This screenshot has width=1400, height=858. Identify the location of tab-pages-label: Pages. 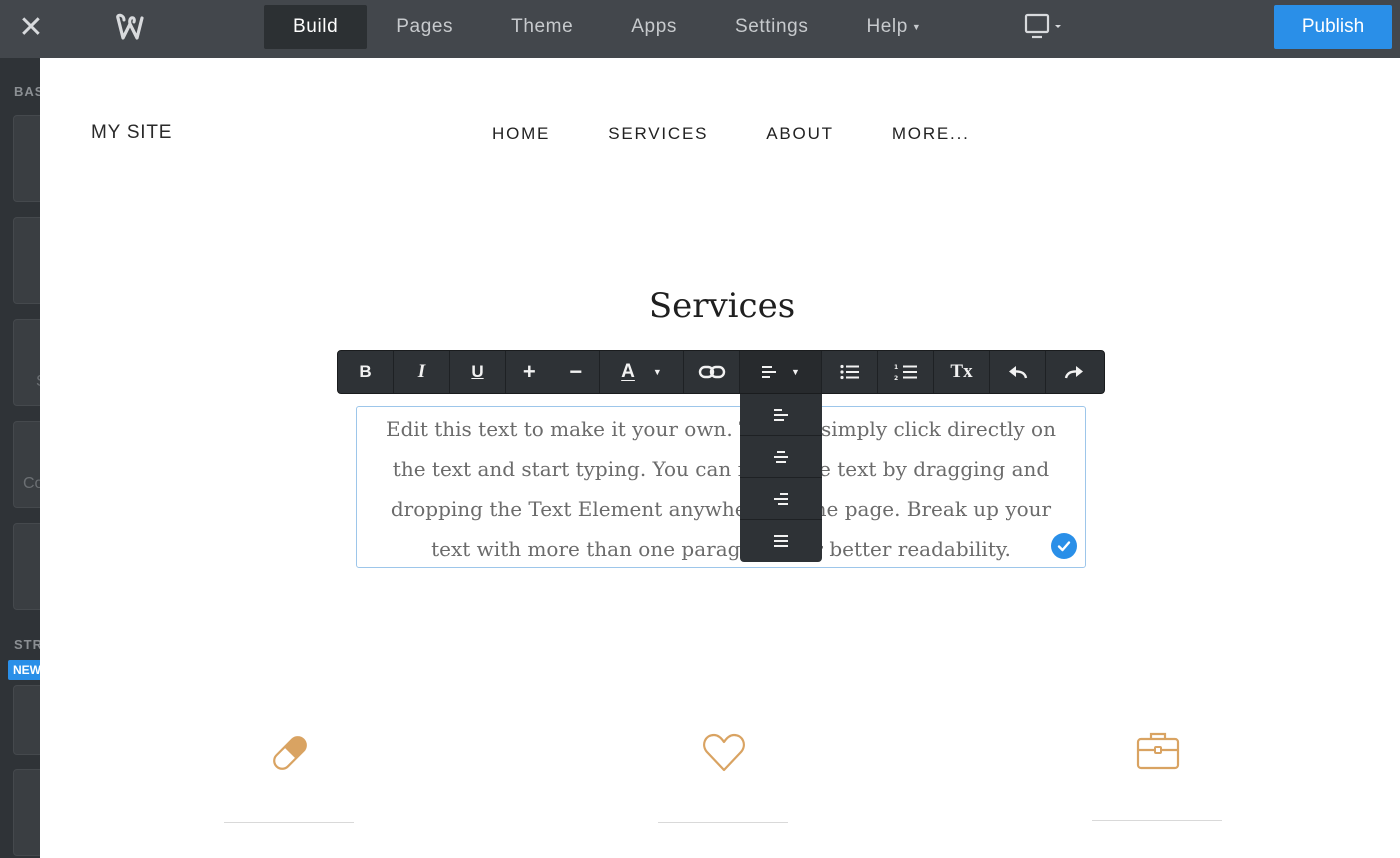
(425, 26).